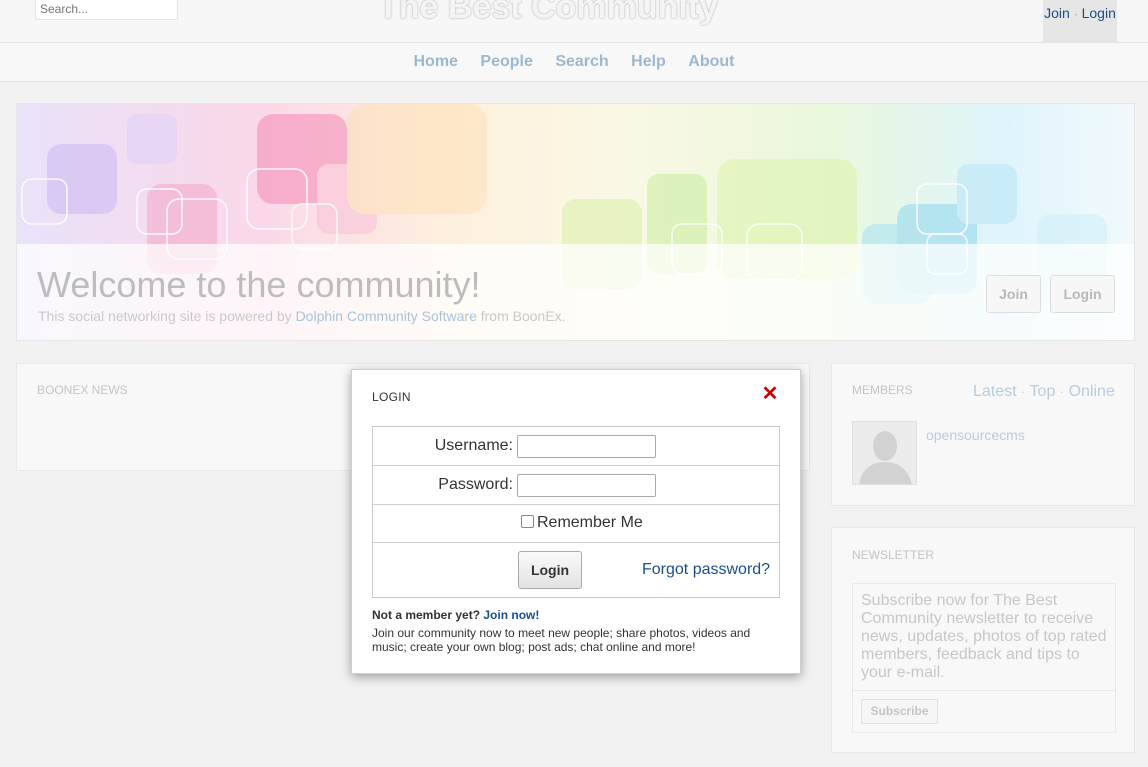 The width and height of the screenshot is (1148, 767). I want to click on remember-row: Remember Me, so click(576, 524).